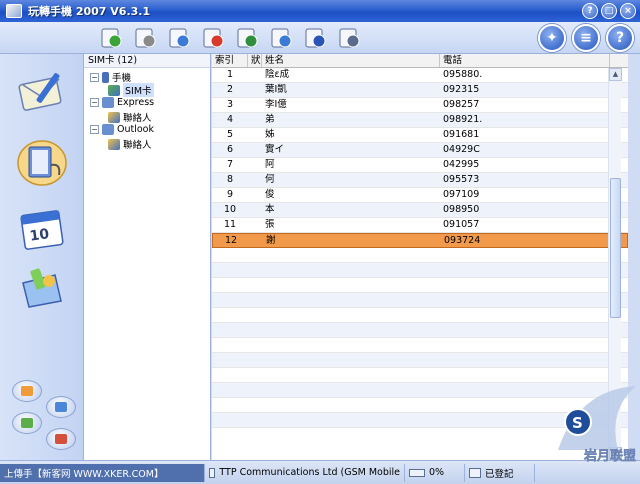 The height and width of the screenshot is (484, 640). Describe the element at coordinates (461, 224) in the screenshot. I see `cell-phone: 091057` at that location.